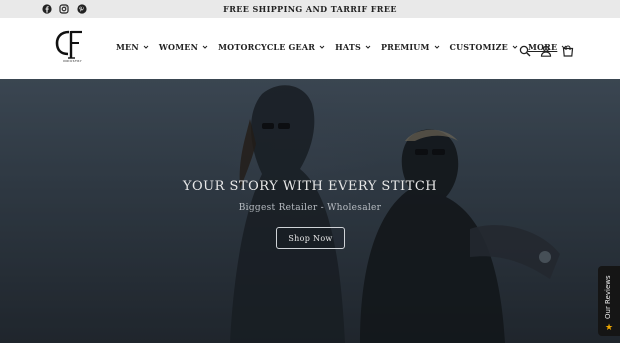  I want to click on nav-item-premium: PREMIUM, so click(410, 47).